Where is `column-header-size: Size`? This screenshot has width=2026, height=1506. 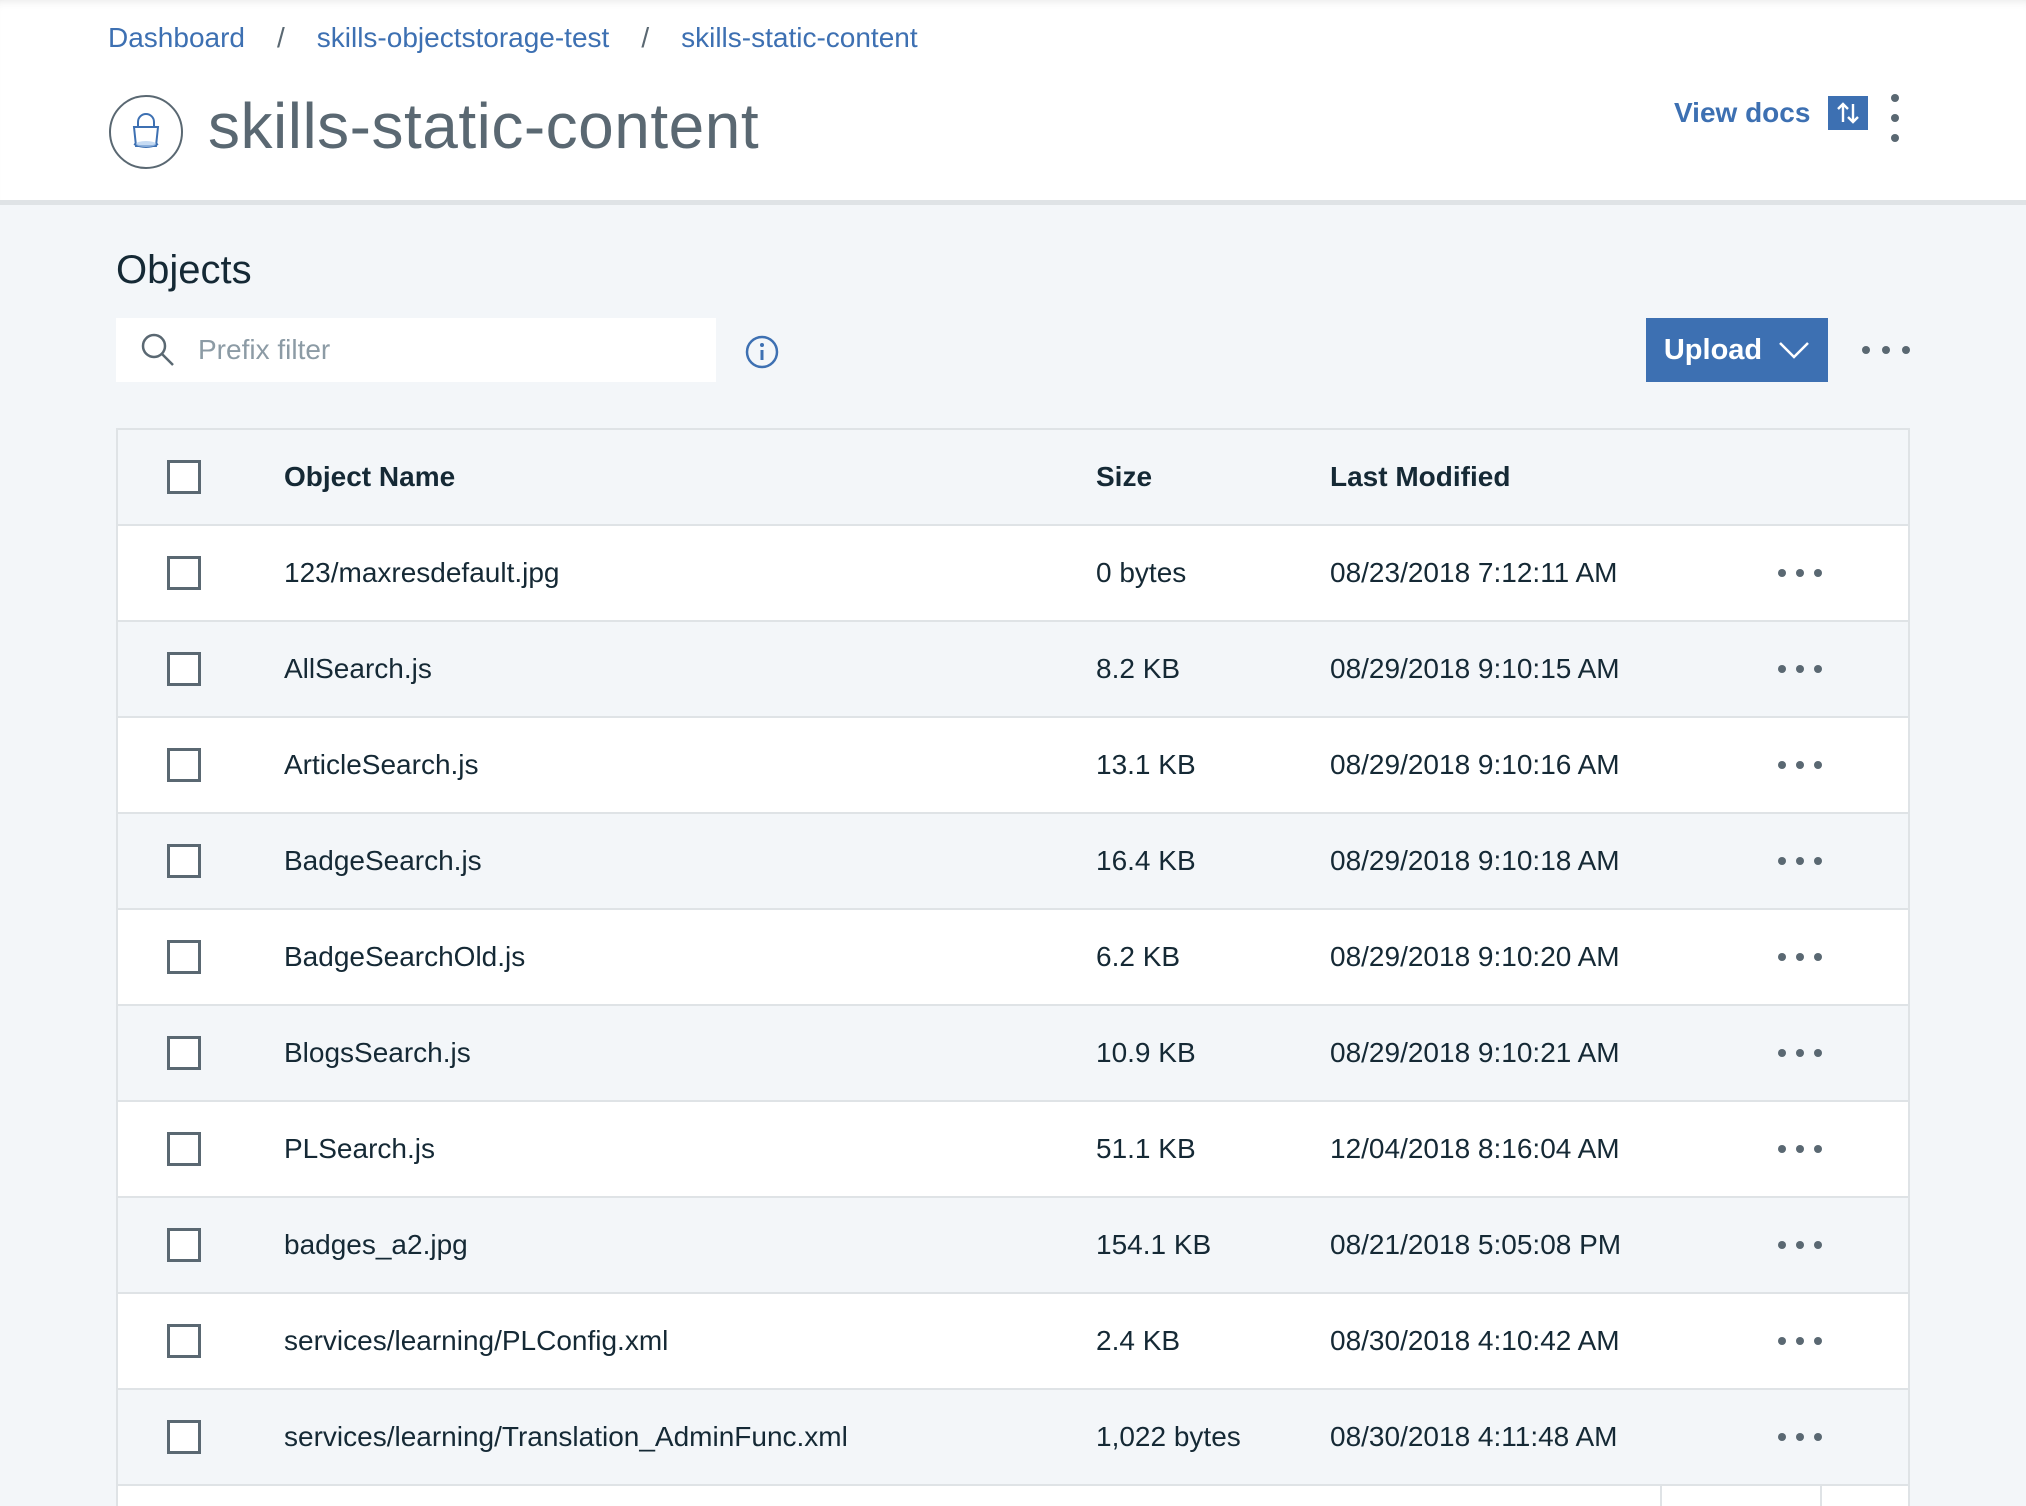
column-header-size: Size is located at coordinates (1124, 477).